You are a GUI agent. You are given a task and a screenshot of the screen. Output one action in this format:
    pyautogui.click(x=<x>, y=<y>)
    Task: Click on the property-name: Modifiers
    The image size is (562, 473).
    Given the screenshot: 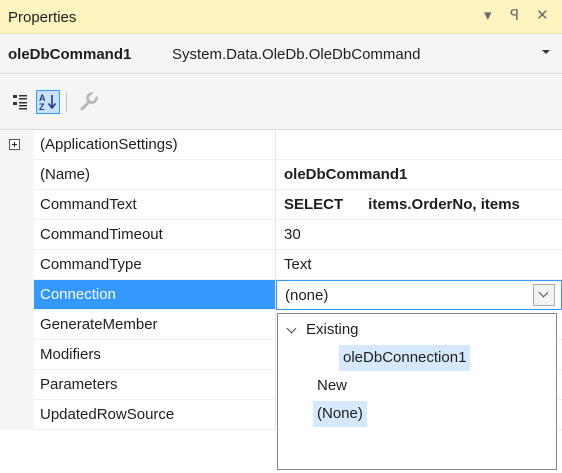 What is the action you would take?
    pyautogui.click(x=155, y=355)
    